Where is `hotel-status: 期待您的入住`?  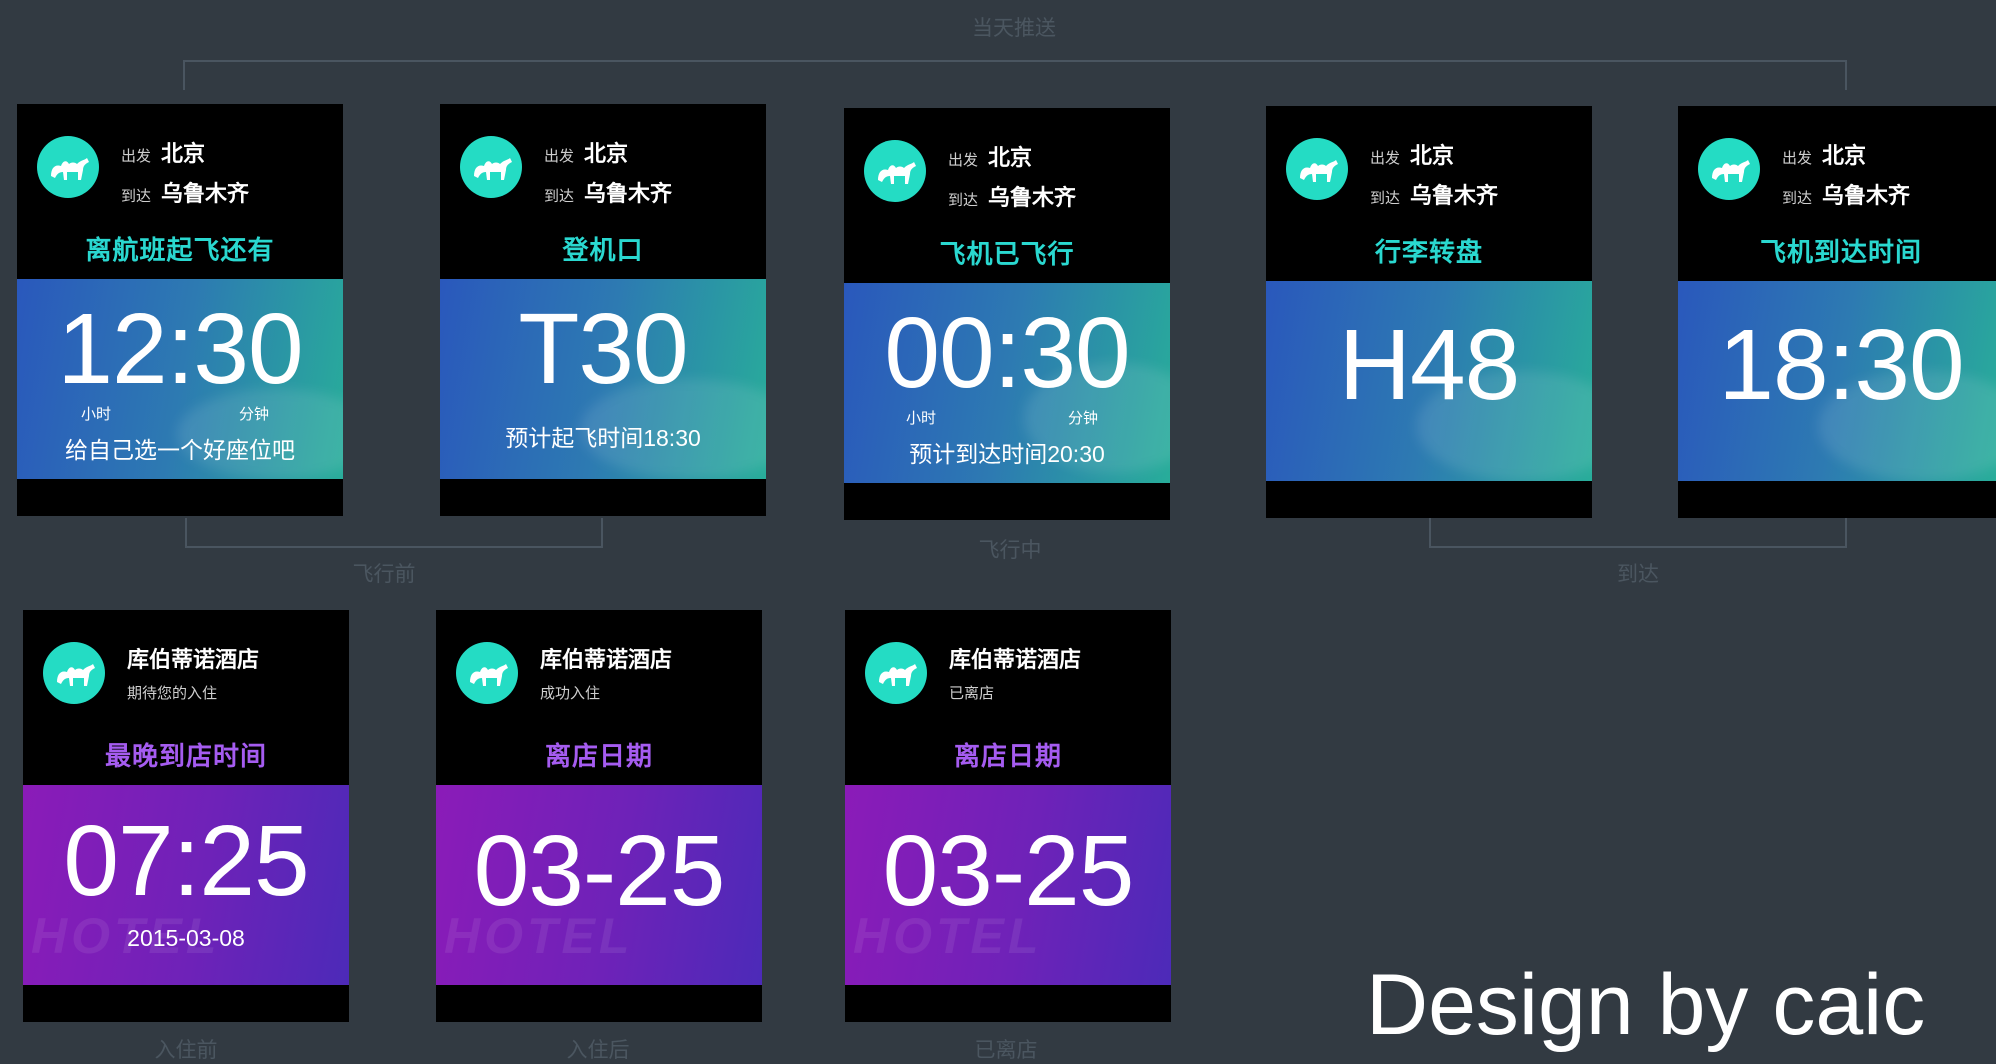 hotel-status: 期待您的入住 is located at coordinates (172, 693).